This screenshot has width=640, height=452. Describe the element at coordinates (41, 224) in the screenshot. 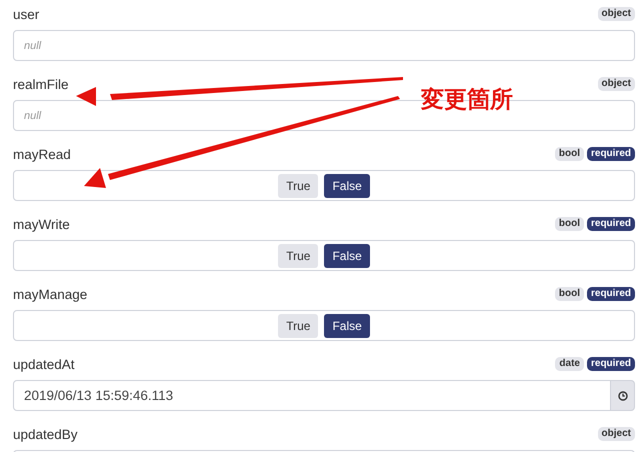

I see `field-label: mayWrite` at that location.